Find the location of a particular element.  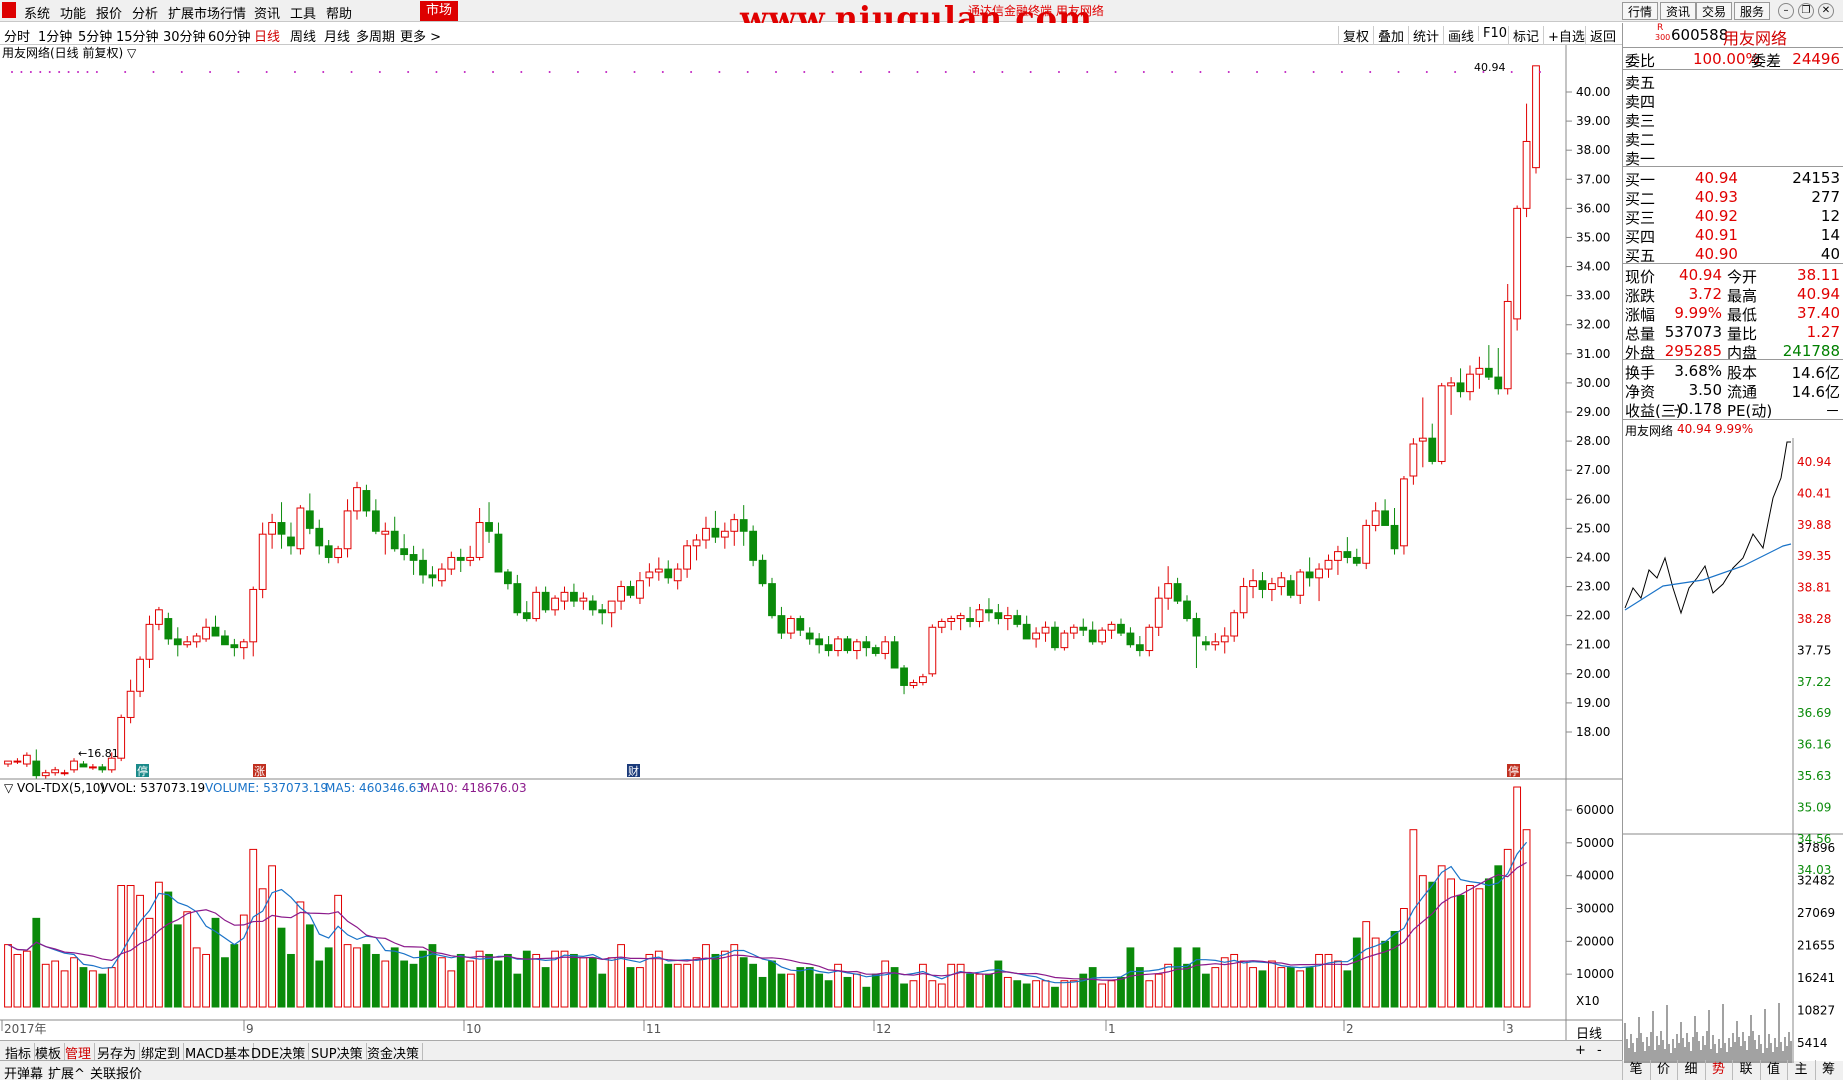

toolbar-add-watchlist: +自选 is located at coordinates (1564, 35).